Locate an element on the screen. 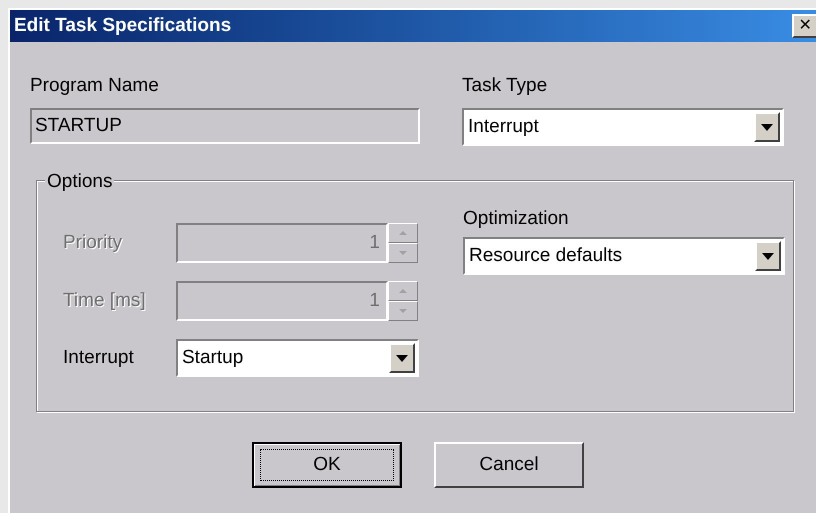  field-label: Optimization is located at coordinates (516, 218).